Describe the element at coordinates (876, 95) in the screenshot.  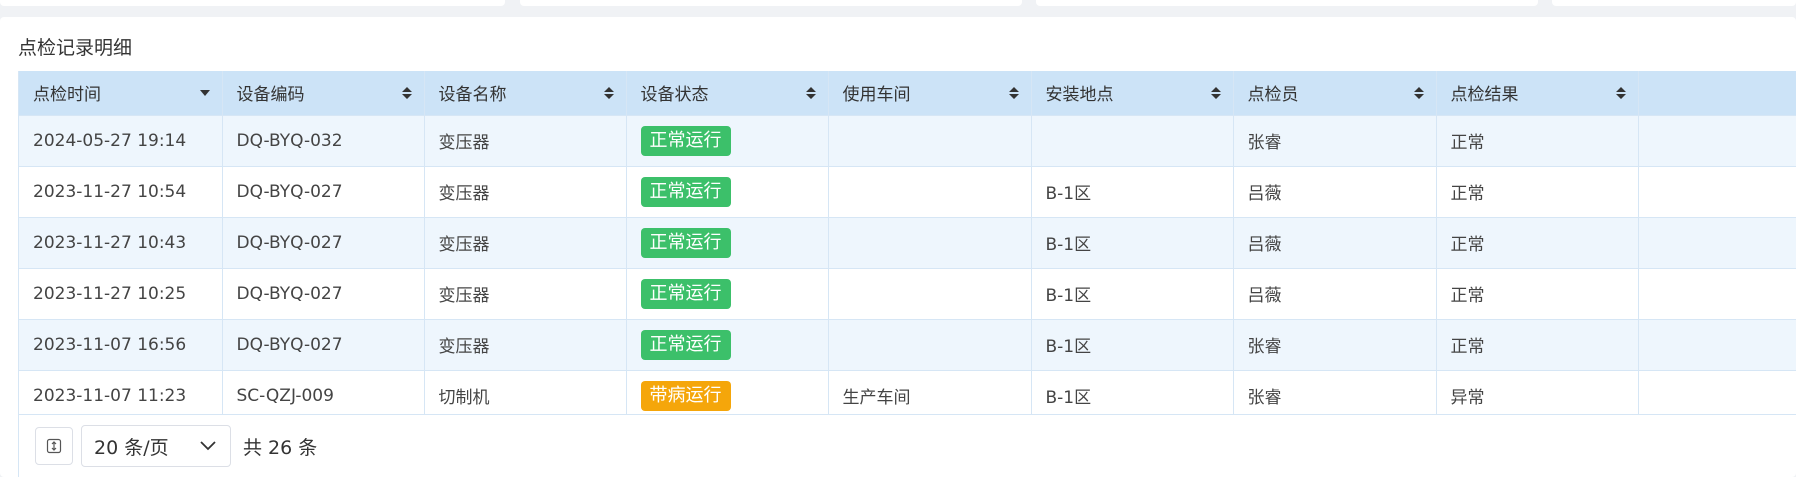
I see `column-header-label: 使用车间` at that location.